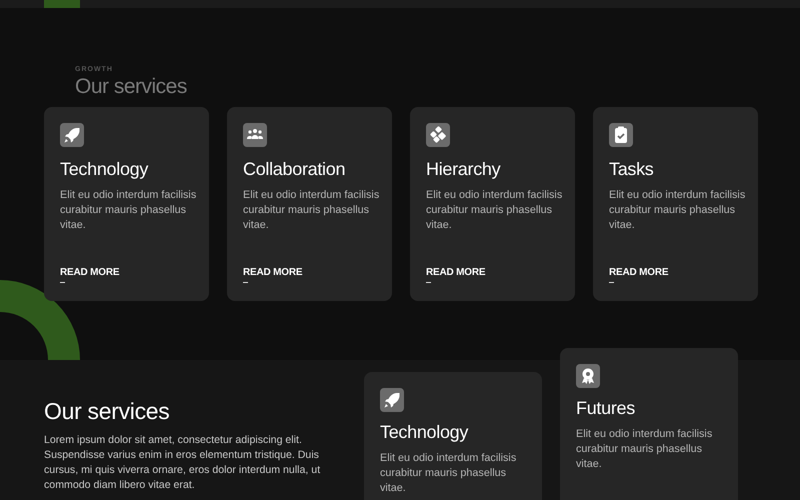 This screenshot has height=500, width=800. I want to click on clipboard-icon, so click(621, 135).